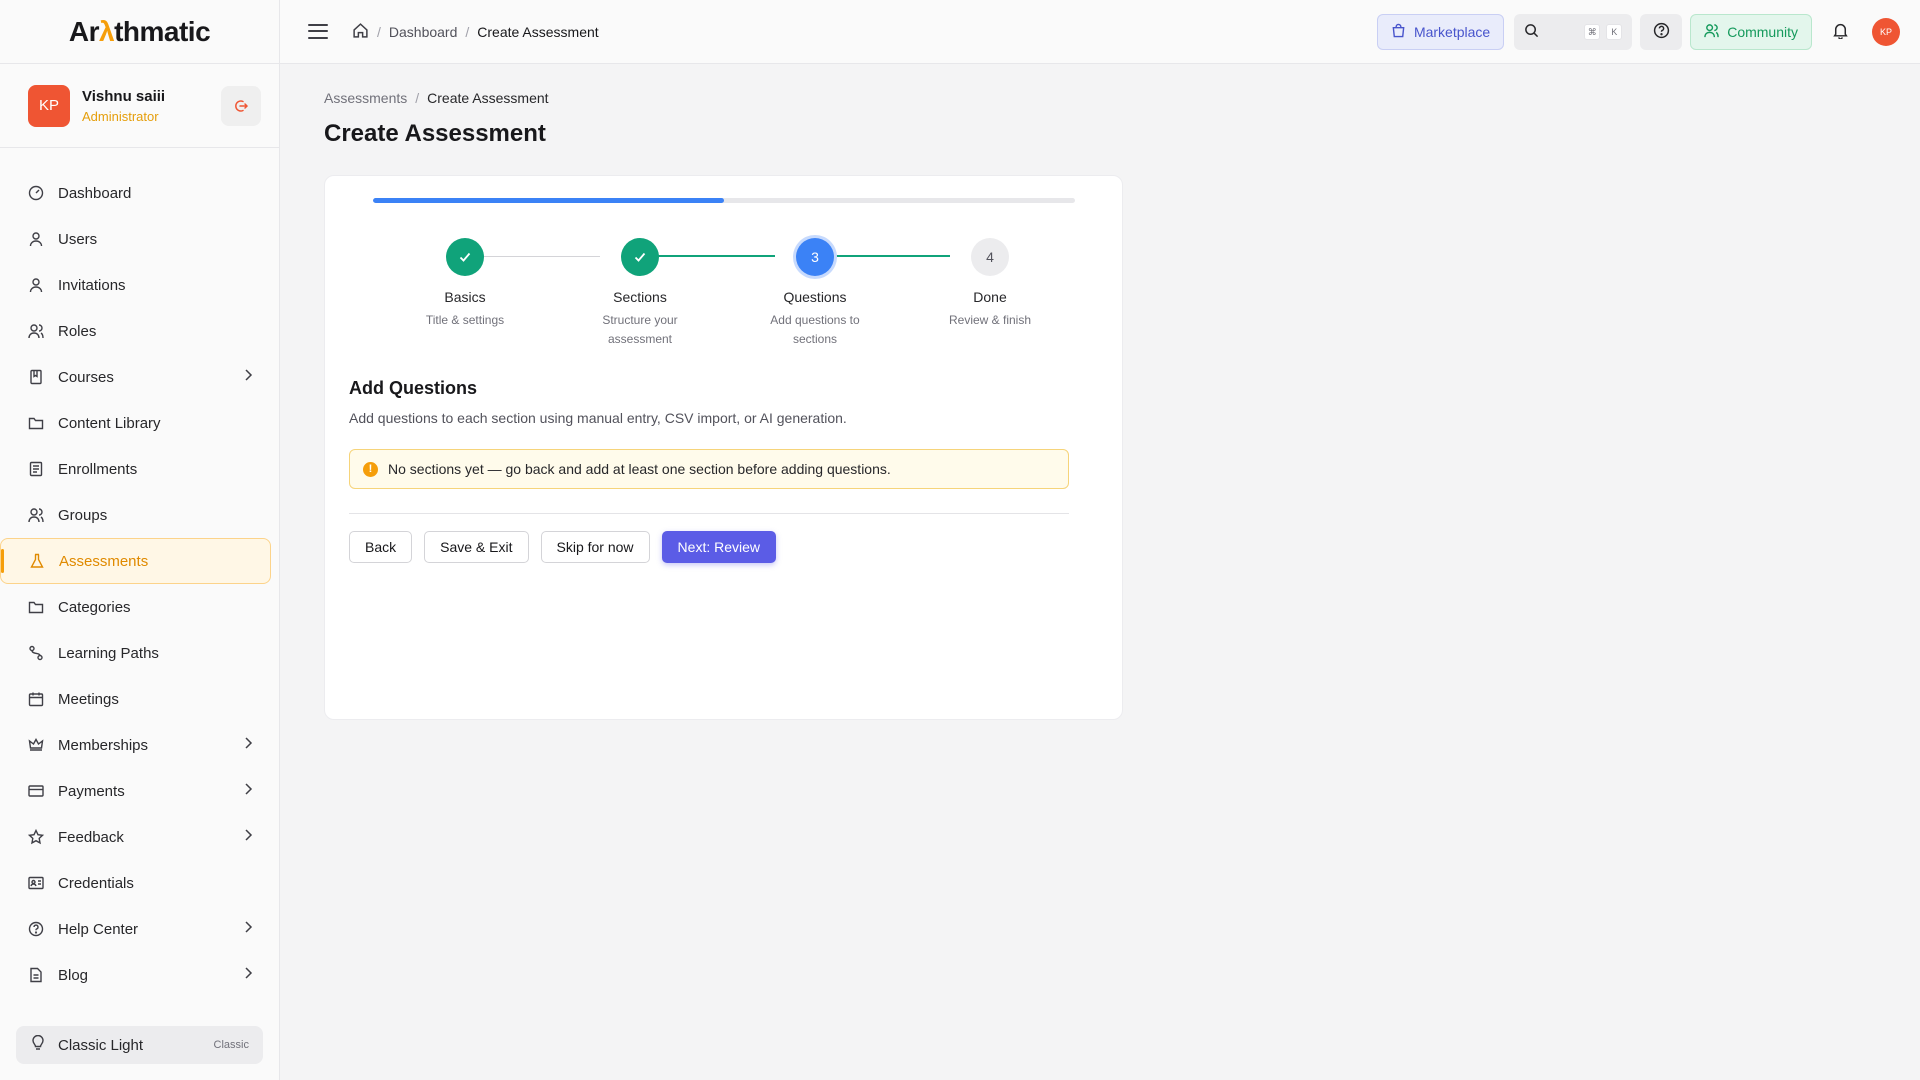 The width and height of the screenshot is (1920, 1080). Describe the element at coordinates (1452, 32) in the screenshot. I see `marketplace-label: Marketplace` at that location.